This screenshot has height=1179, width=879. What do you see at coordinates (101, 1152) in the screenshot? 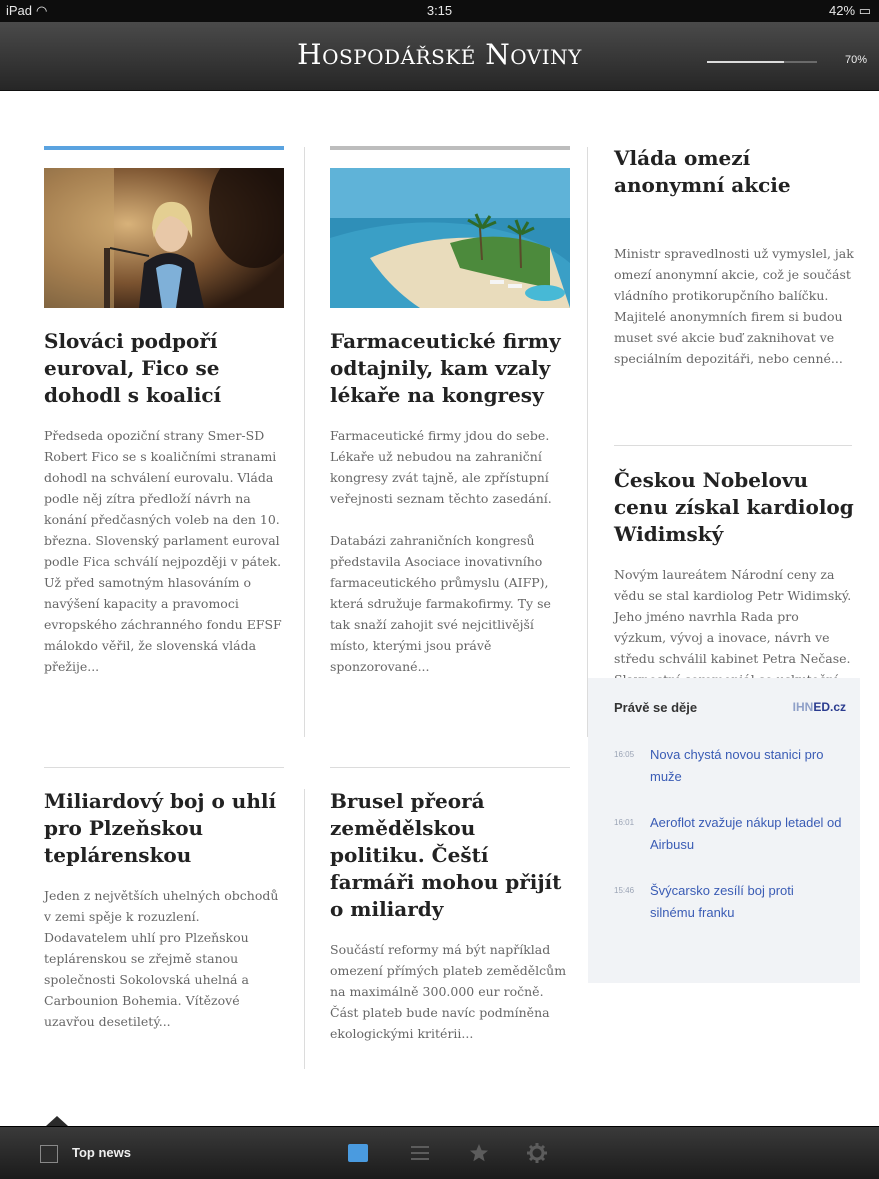
I see `section-label: Top news` at bounding box center [101, 1152].